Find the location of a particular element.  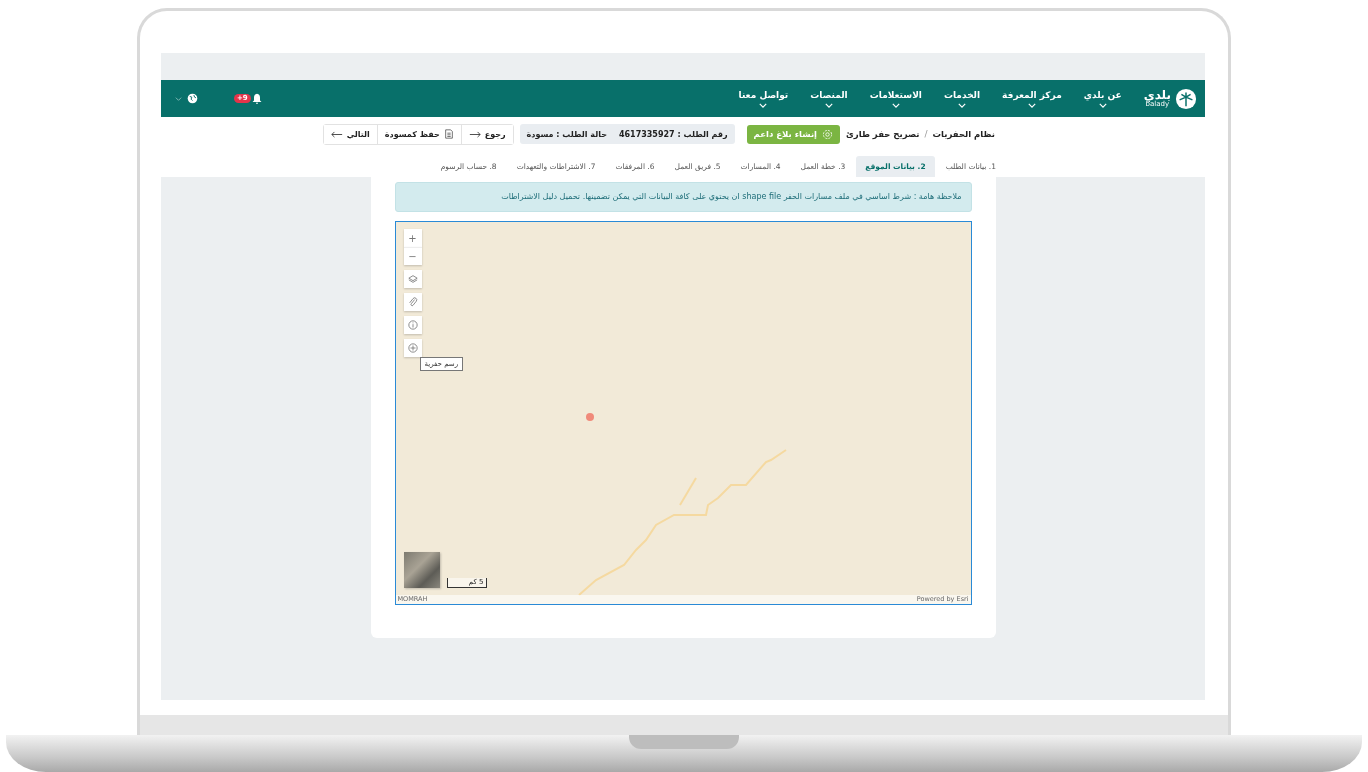

layers-icon is located at coordinates (412, 279).